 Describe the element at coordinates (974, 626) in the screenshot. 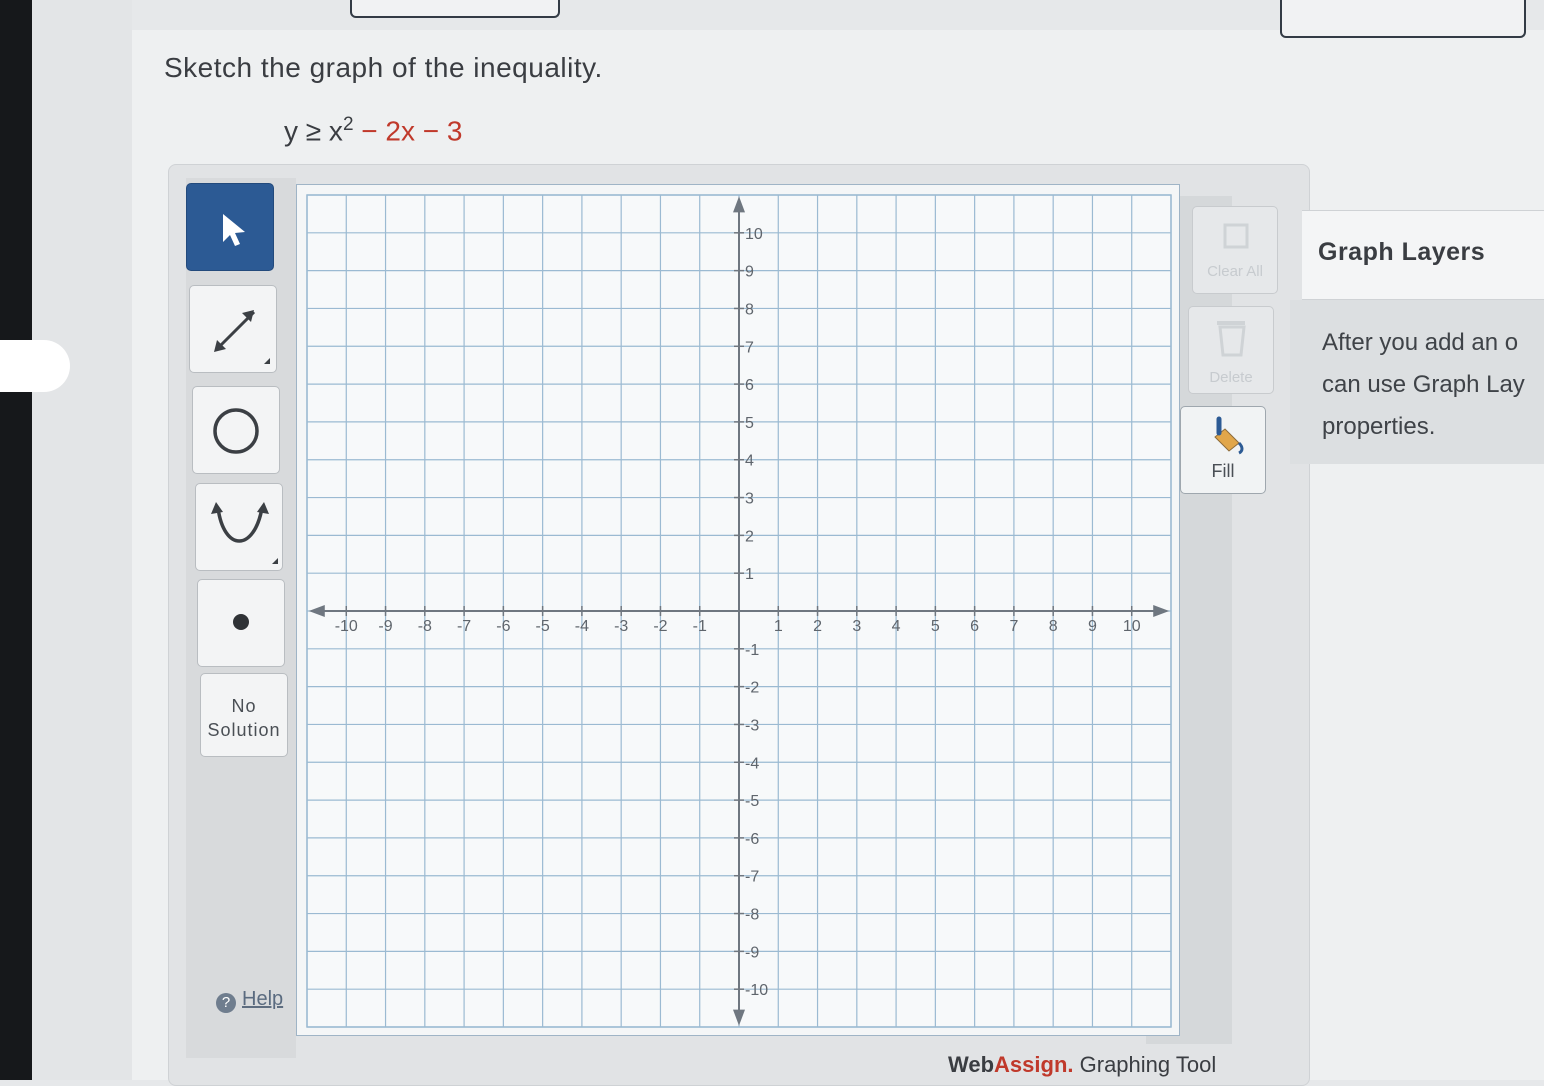

I see `x-tick-label: 6` at that location.